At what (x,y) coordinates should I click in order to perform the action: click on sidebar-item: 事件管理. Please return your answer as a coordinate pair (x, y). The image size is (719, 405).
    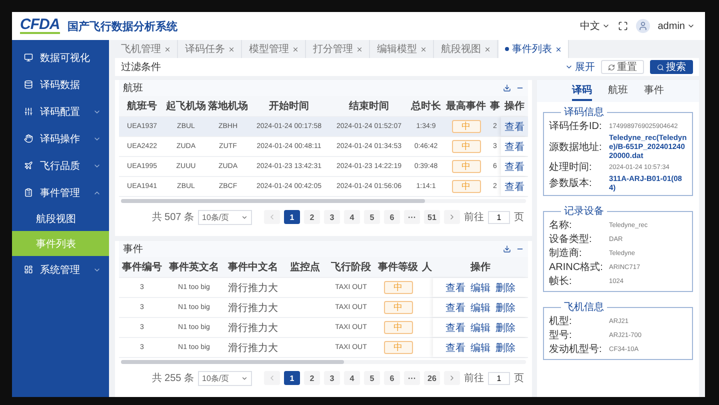
    Looking at the image, I should click on (60, 192).